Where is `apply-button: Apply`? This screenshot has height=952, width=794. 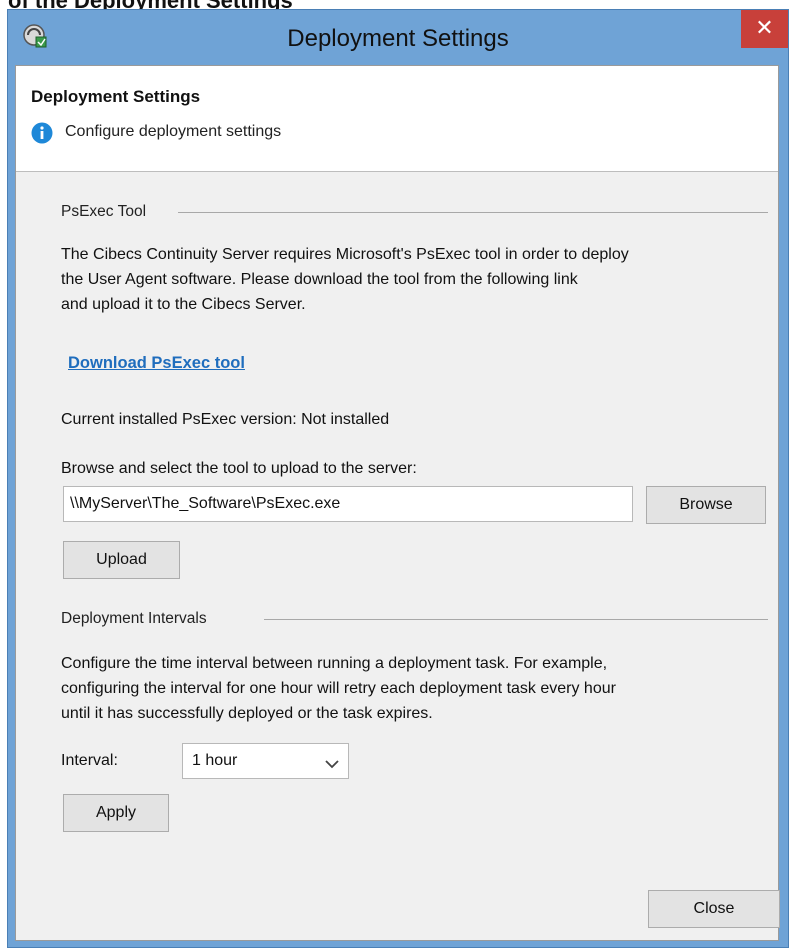 apply-button: Apply is located at coordinates (116, 813).